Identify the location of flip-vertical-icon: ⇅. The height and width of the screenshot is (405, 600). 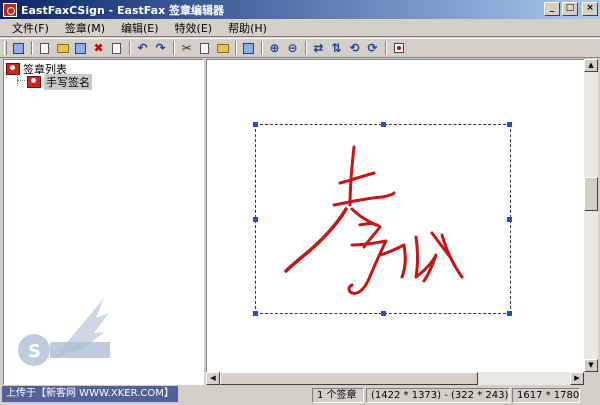
(336, 48).